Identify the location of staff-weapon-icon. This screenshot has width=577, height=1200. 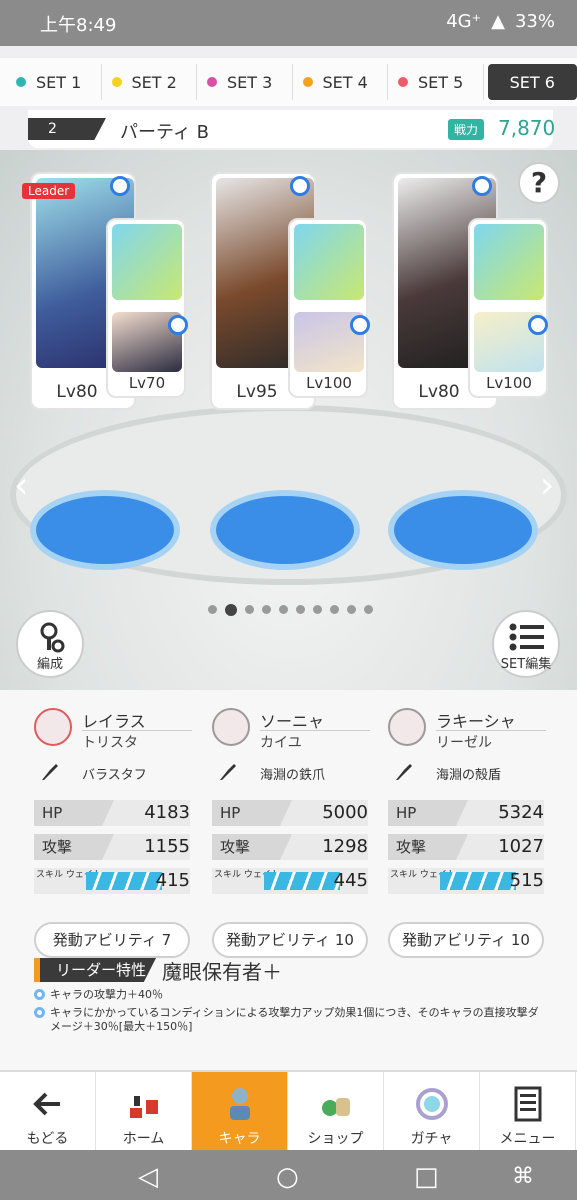
(147, 262).